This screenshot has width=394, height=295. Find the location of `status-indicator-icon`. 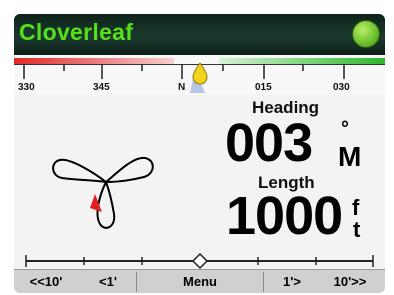

status-indicator-icon is located at coordinates (366, 34).